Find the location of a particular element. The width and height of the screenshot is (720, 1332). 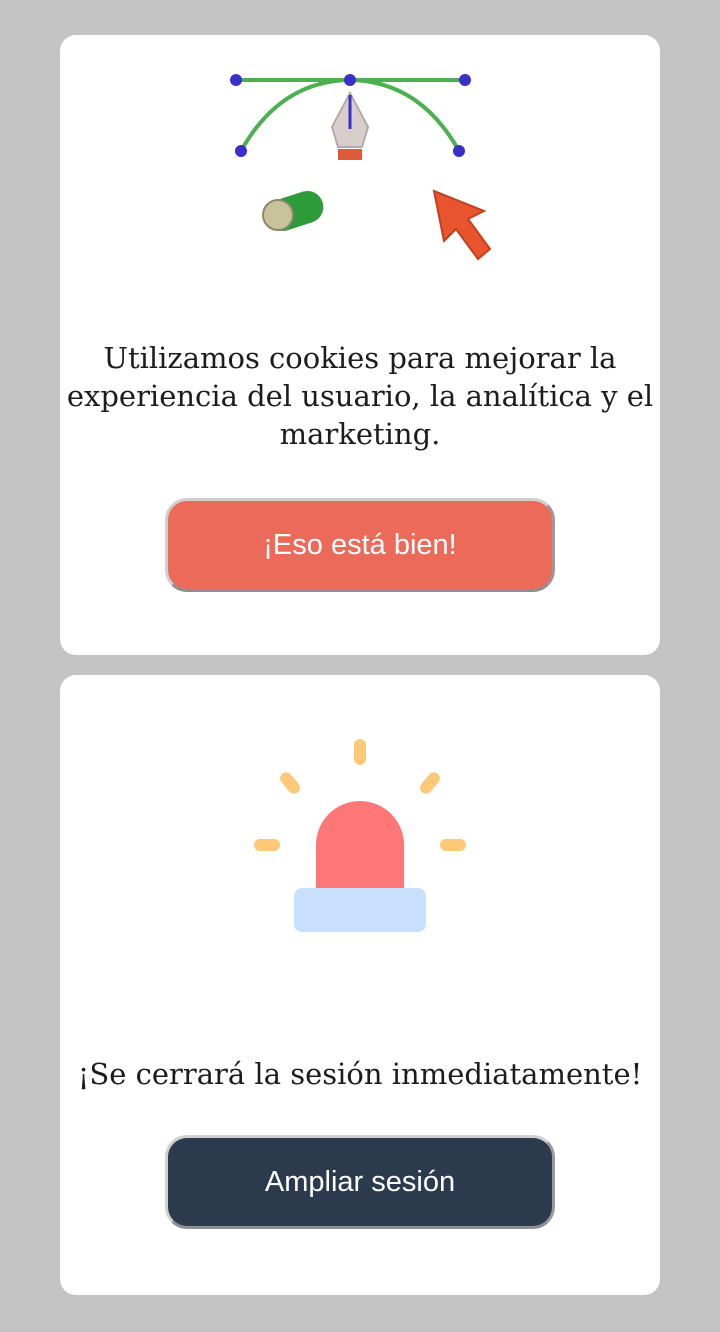

session-warning-message: ¡Se cerrará la sesión inmediatamente! is located at coordinates (360, 1074).